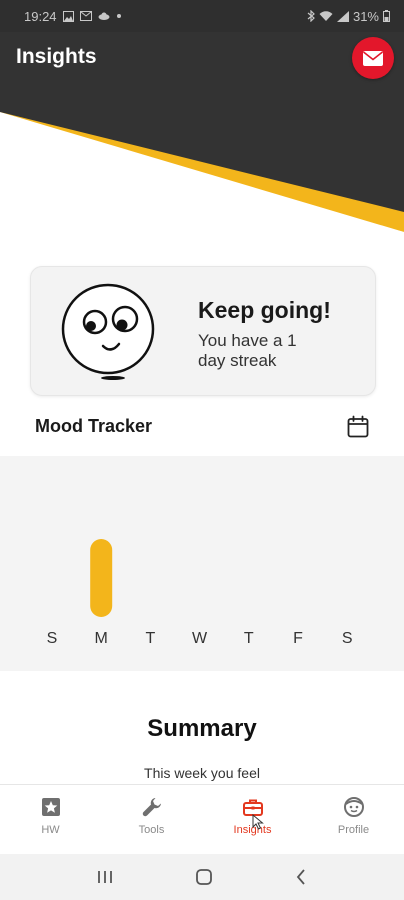  Describe the element at coordinates (200, 638) in the screenshot. I see `day-label-3: W` at that location.